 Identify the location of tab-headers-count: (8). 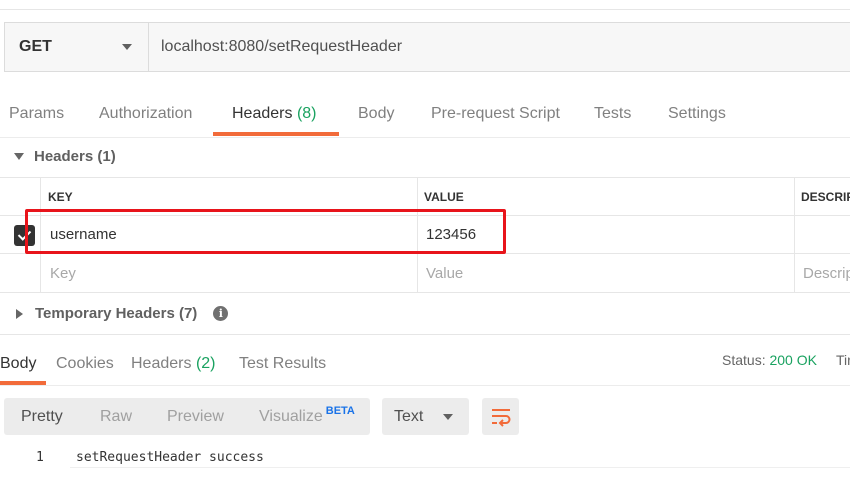
(306, 113).